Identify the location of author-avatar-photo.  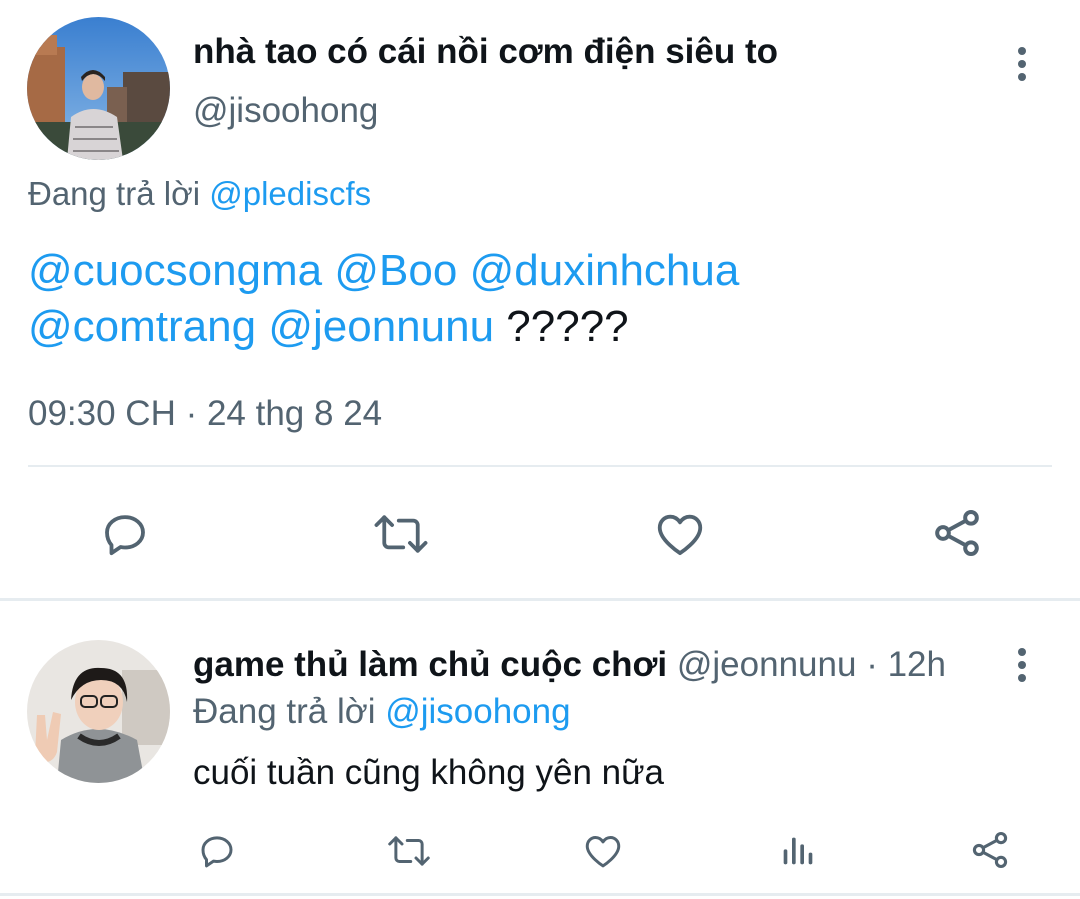
(98, 88).